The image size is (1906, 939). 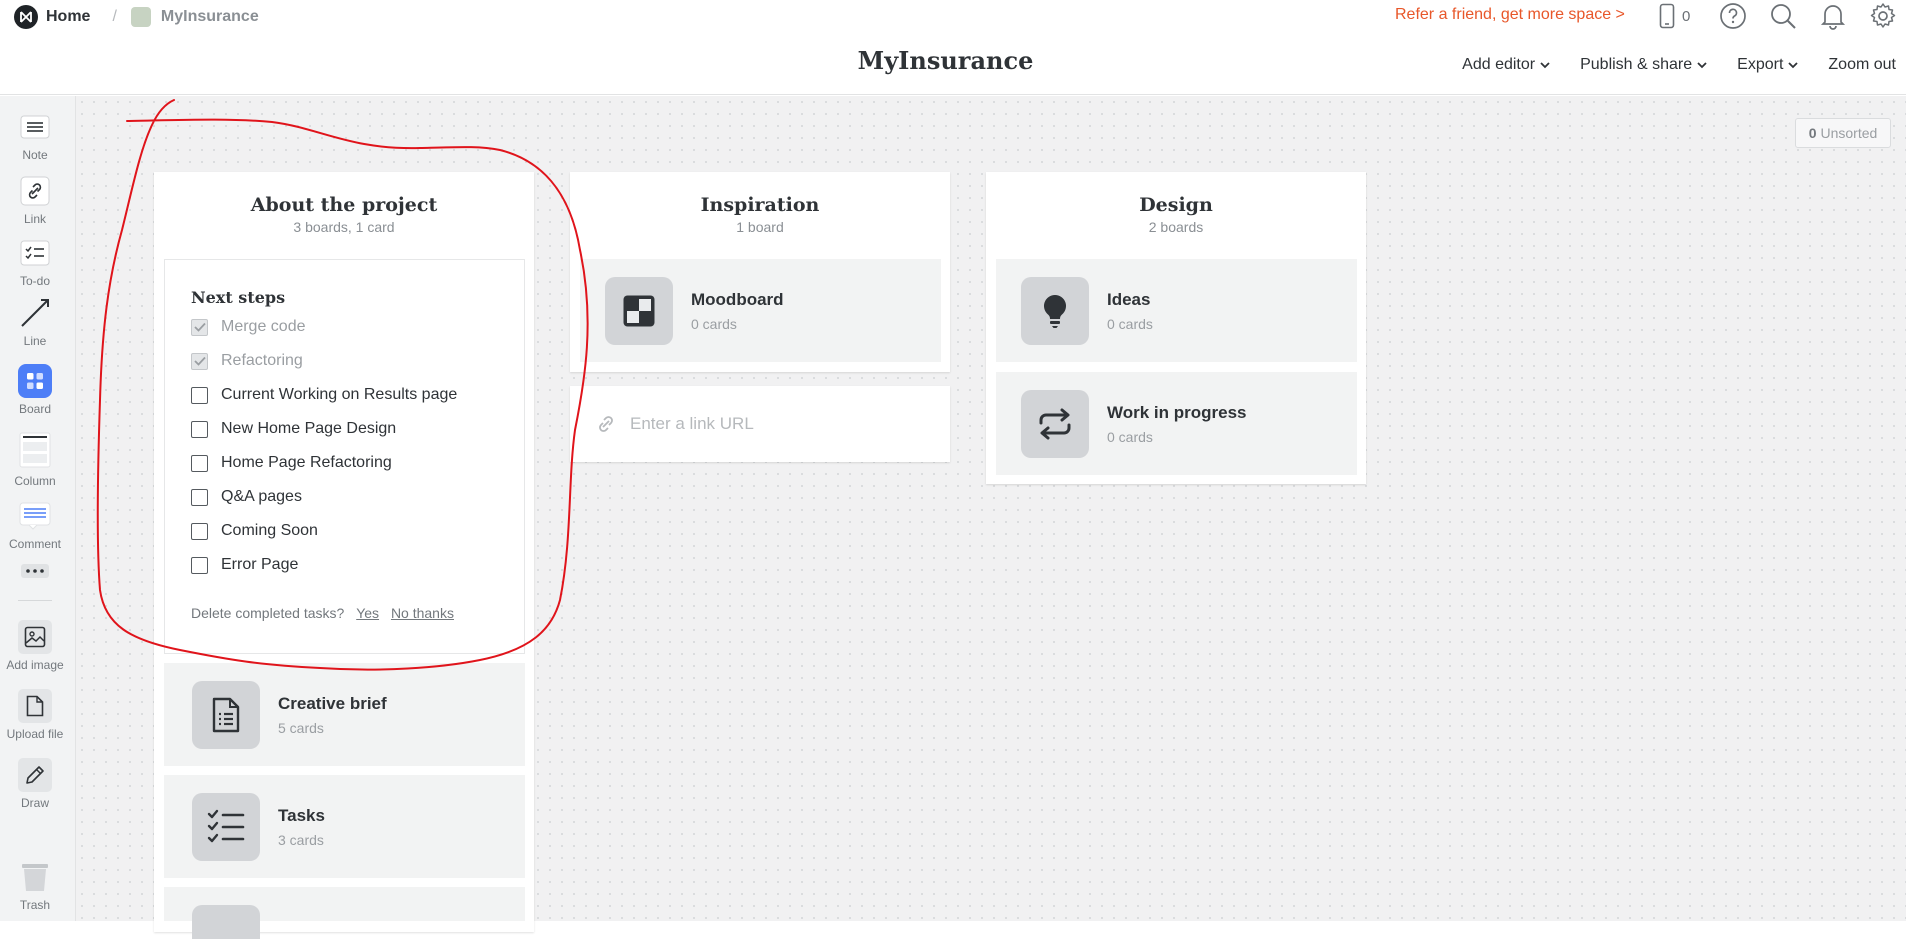 I want to click on link-url-input, so click(x=780, y=424).